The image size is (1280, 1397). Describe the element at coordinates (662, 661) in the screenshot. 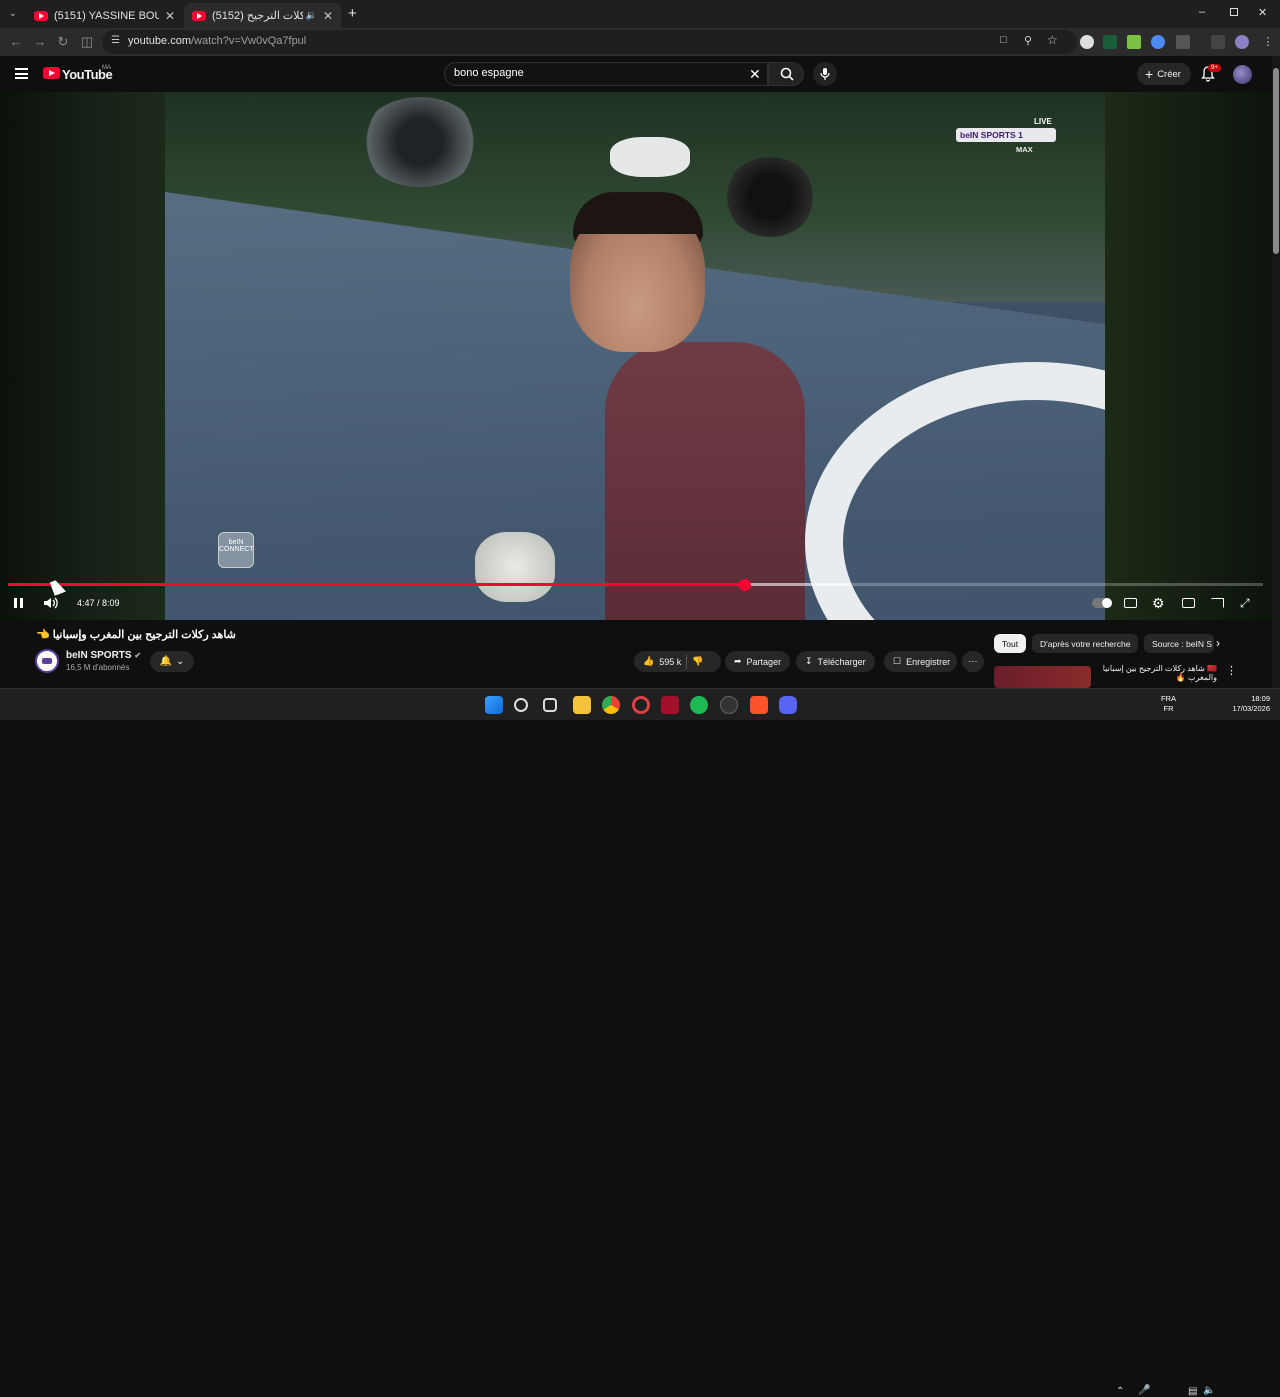

I see `like-button: 👍 595 k` at that location.